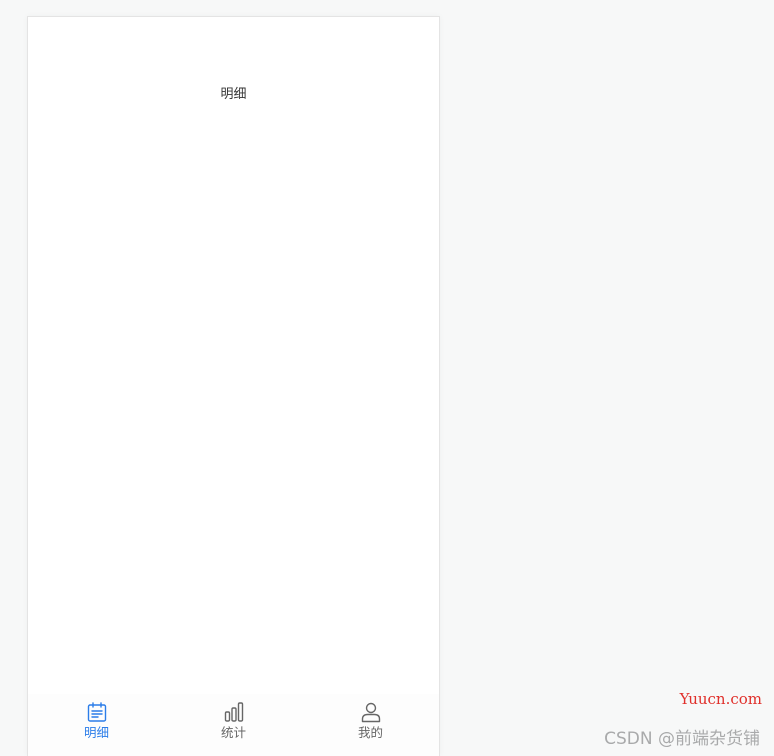 Image resolution: width=774 pixels, height=756 pixels. Describe the element at coordinates (233, 94) in the screenshot. I see `page-title: 明细` at that location.